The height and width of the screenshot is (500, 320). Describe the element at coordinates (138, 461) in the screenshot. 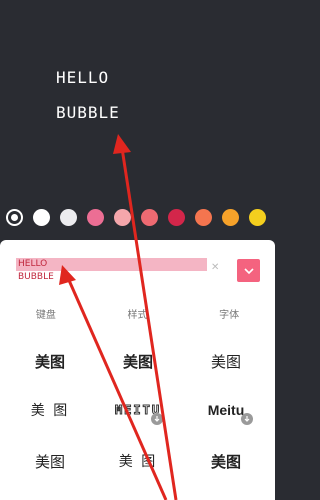

I see `font-option-8: 美 图` at that location.